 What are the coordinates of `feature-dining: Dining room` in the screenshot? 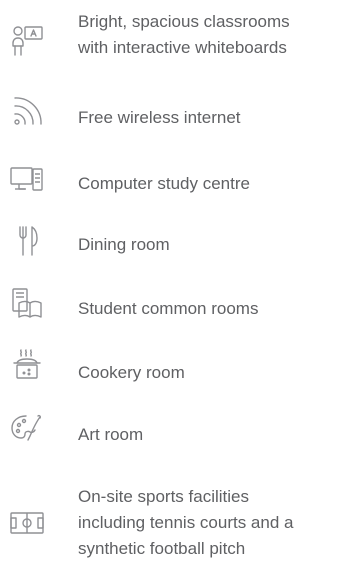 It's located at (173, 249).